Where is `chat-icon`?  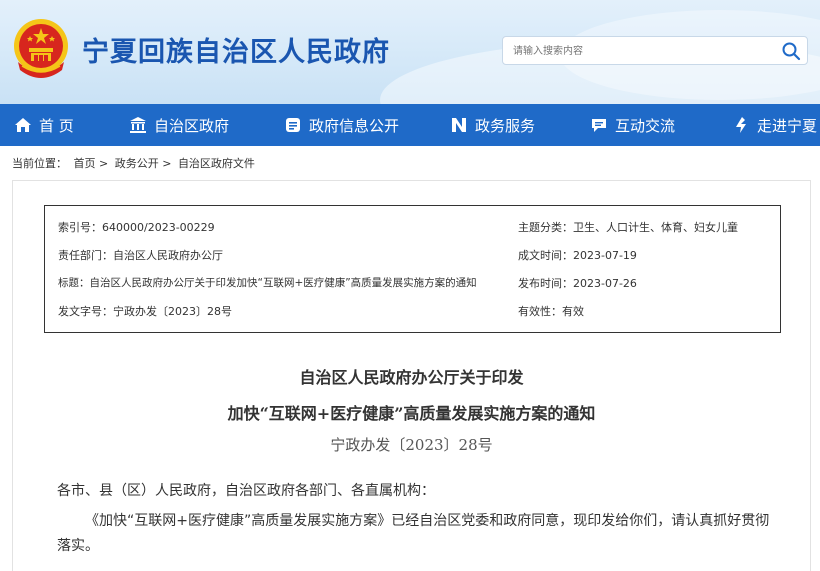 chat-icon is located at coordinates (599, 125).